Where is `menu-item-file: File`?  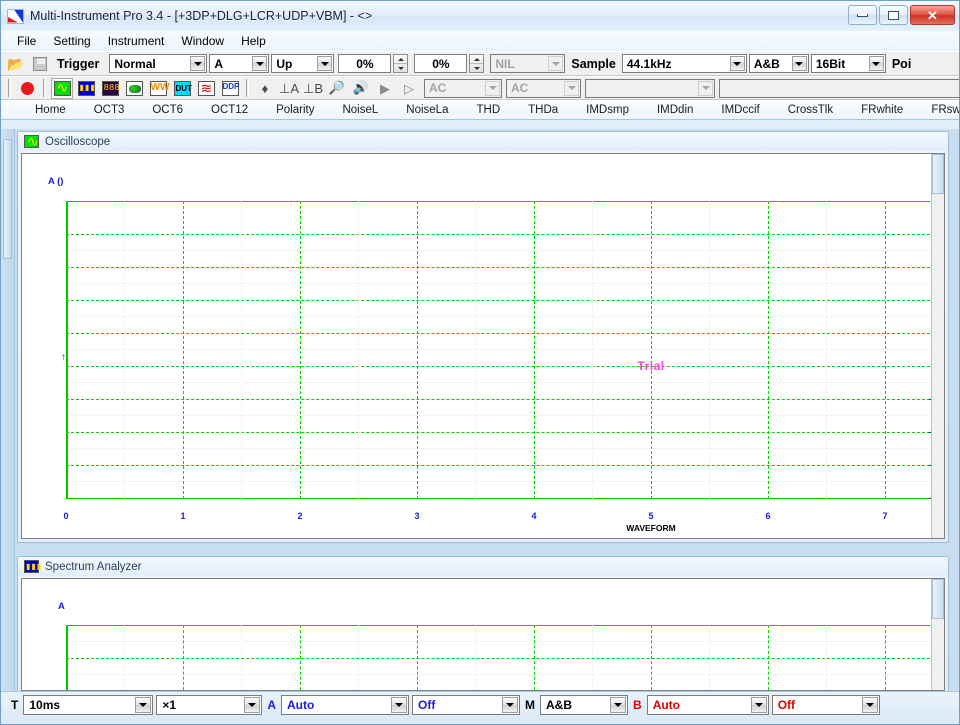 menu-item-file: File is located at coordinates (26, 41).